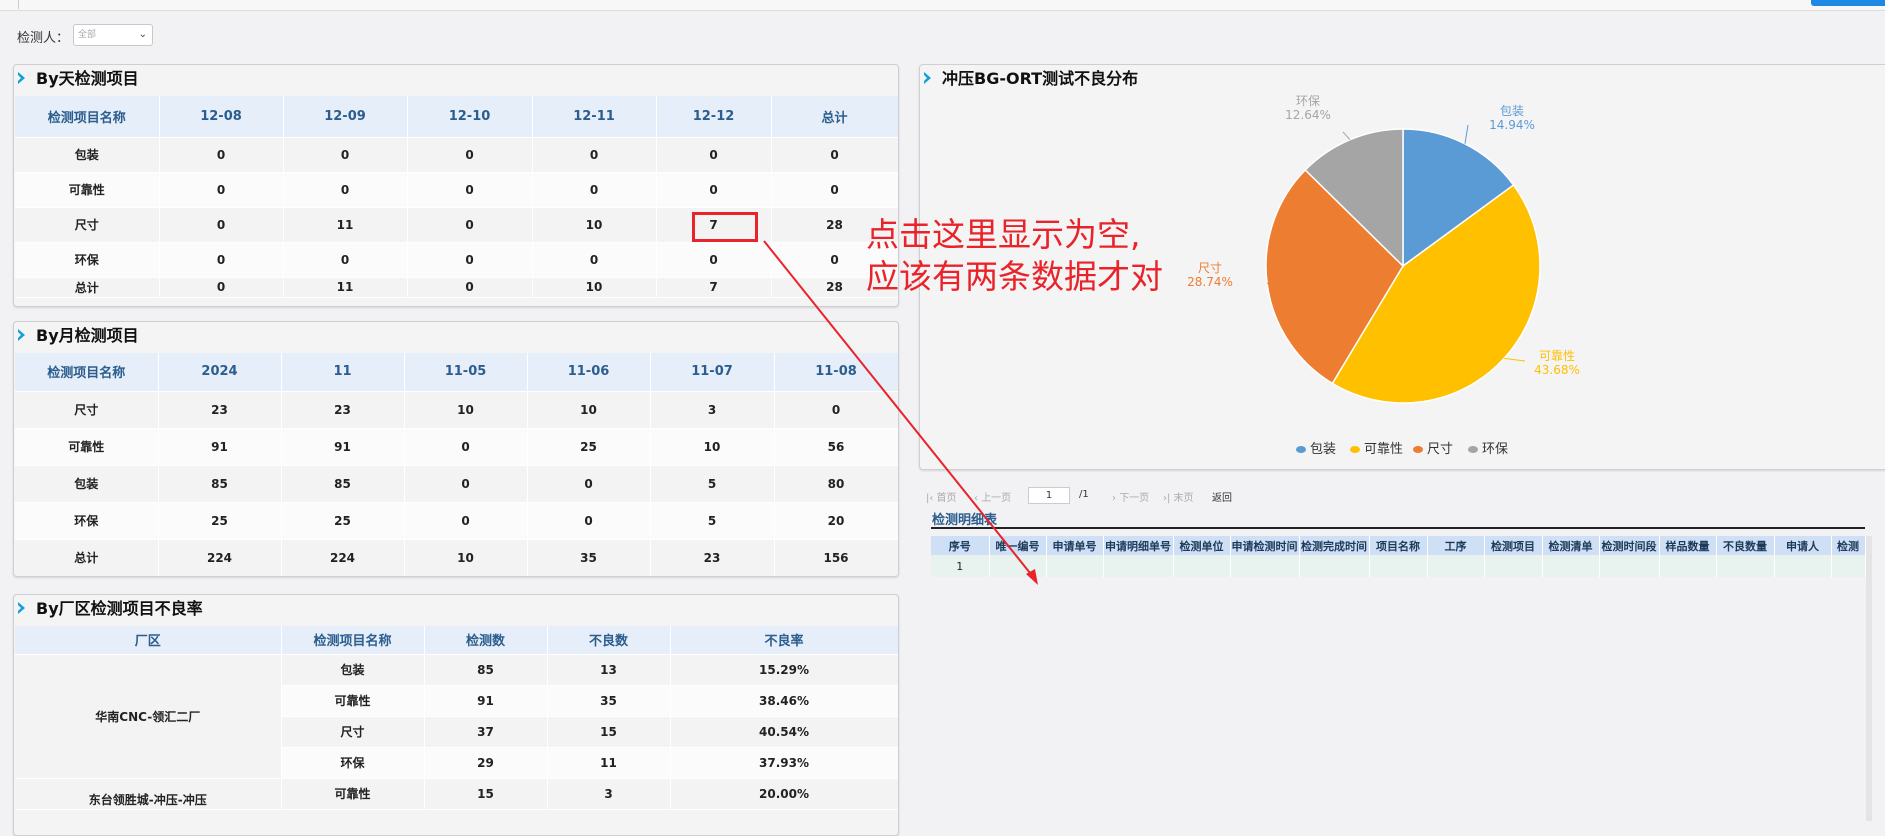 This screenshot has width=1885, height=836. I want to click on pie-chart: 包装14.94% 可靠性43.68% 尺寸28.74% 环保12.64%, so click(1383, 249).